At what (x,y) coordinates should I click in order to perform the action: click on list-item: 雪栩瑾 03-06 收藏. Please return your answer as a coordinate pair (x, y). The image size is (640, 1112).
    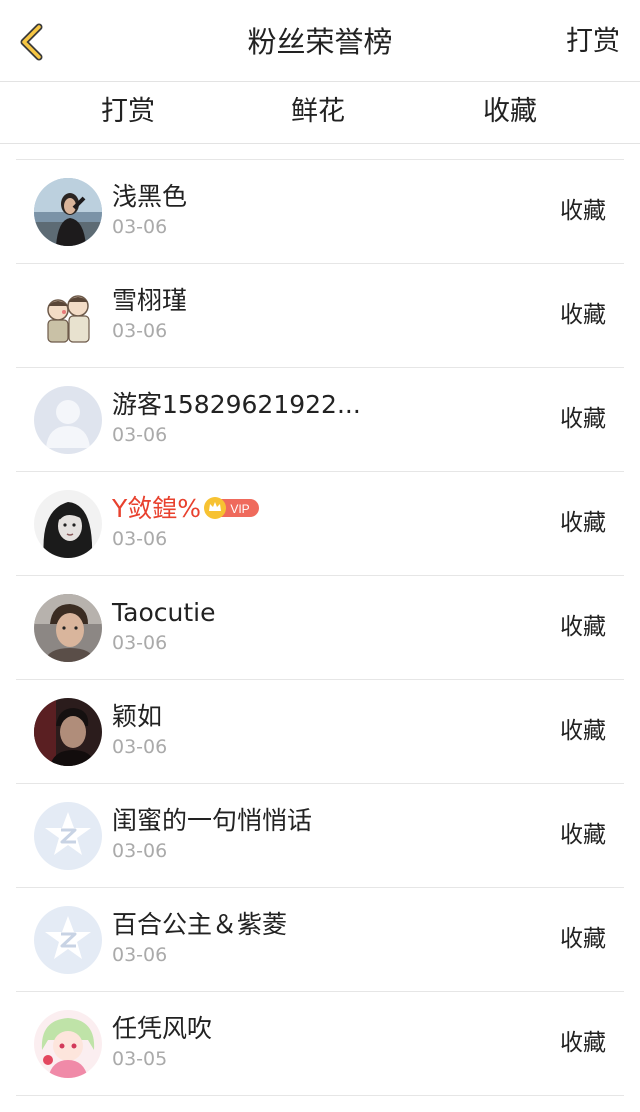
    Looking at the image, I should click on (320, 316).